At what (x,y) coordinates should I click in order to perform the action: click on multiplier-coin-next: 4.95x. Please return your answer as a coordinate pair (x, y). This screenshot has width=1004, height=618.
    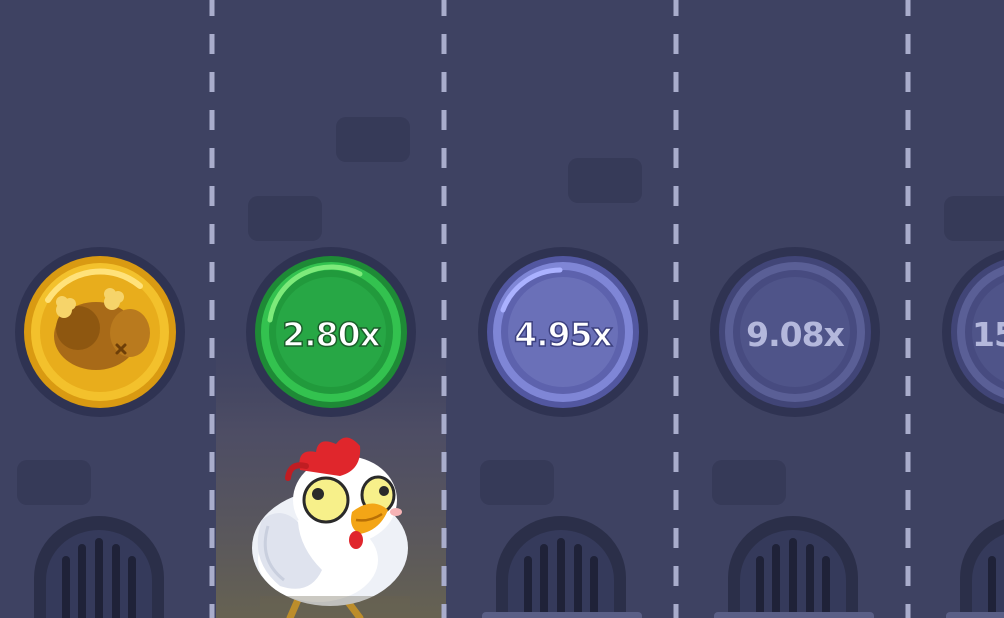
    Looking at the image, I should click on (563, 332).